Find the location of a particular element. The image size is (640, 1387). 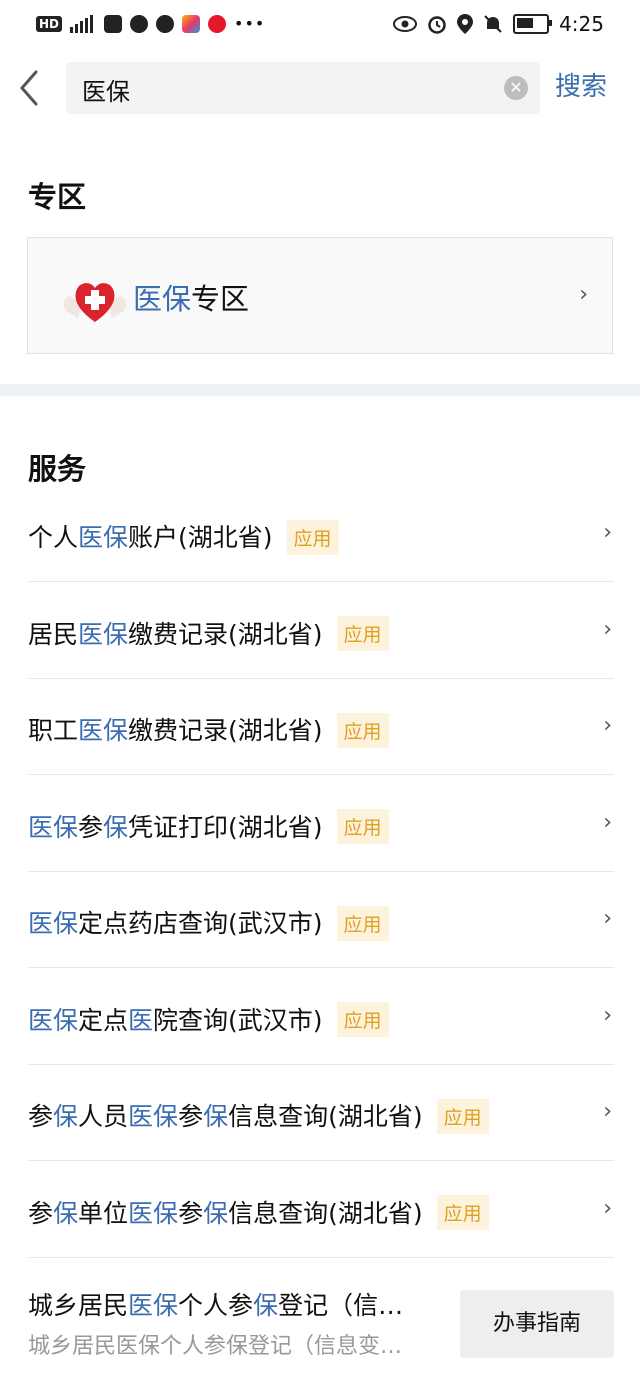

zone-title-highlight: 医保 is located at coordinates (162, 299).